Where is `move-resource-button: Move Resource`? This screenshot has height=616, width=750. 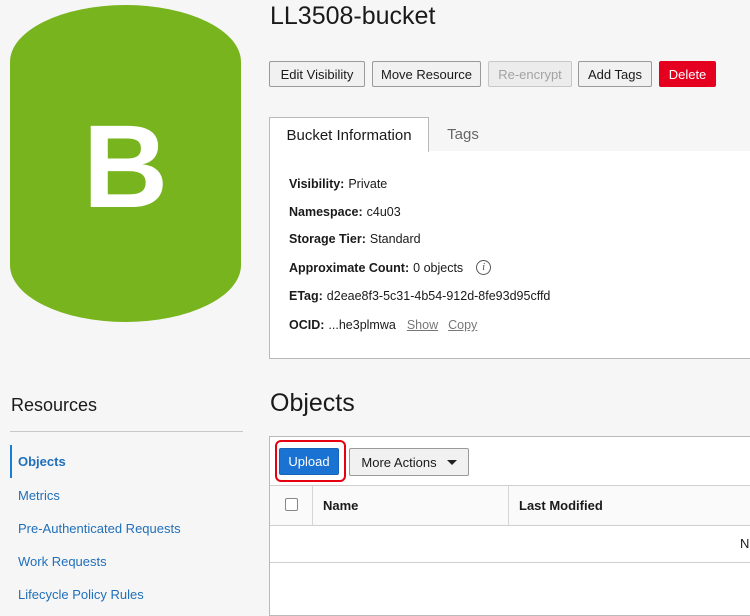
move-resource-button: Move Resource is located at coordinates (426, 74).